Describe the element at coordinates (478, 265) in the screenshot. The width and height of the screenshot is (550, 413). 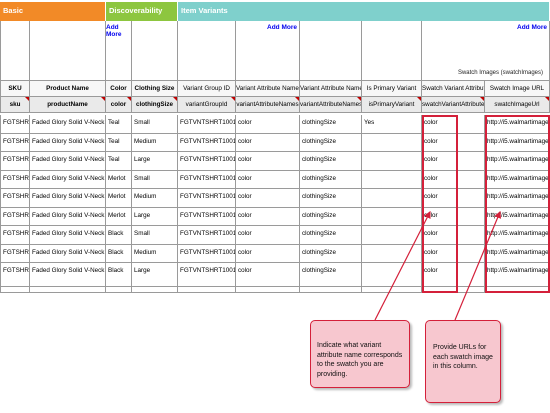
I see `arrow-to-swatch-url` at that location.